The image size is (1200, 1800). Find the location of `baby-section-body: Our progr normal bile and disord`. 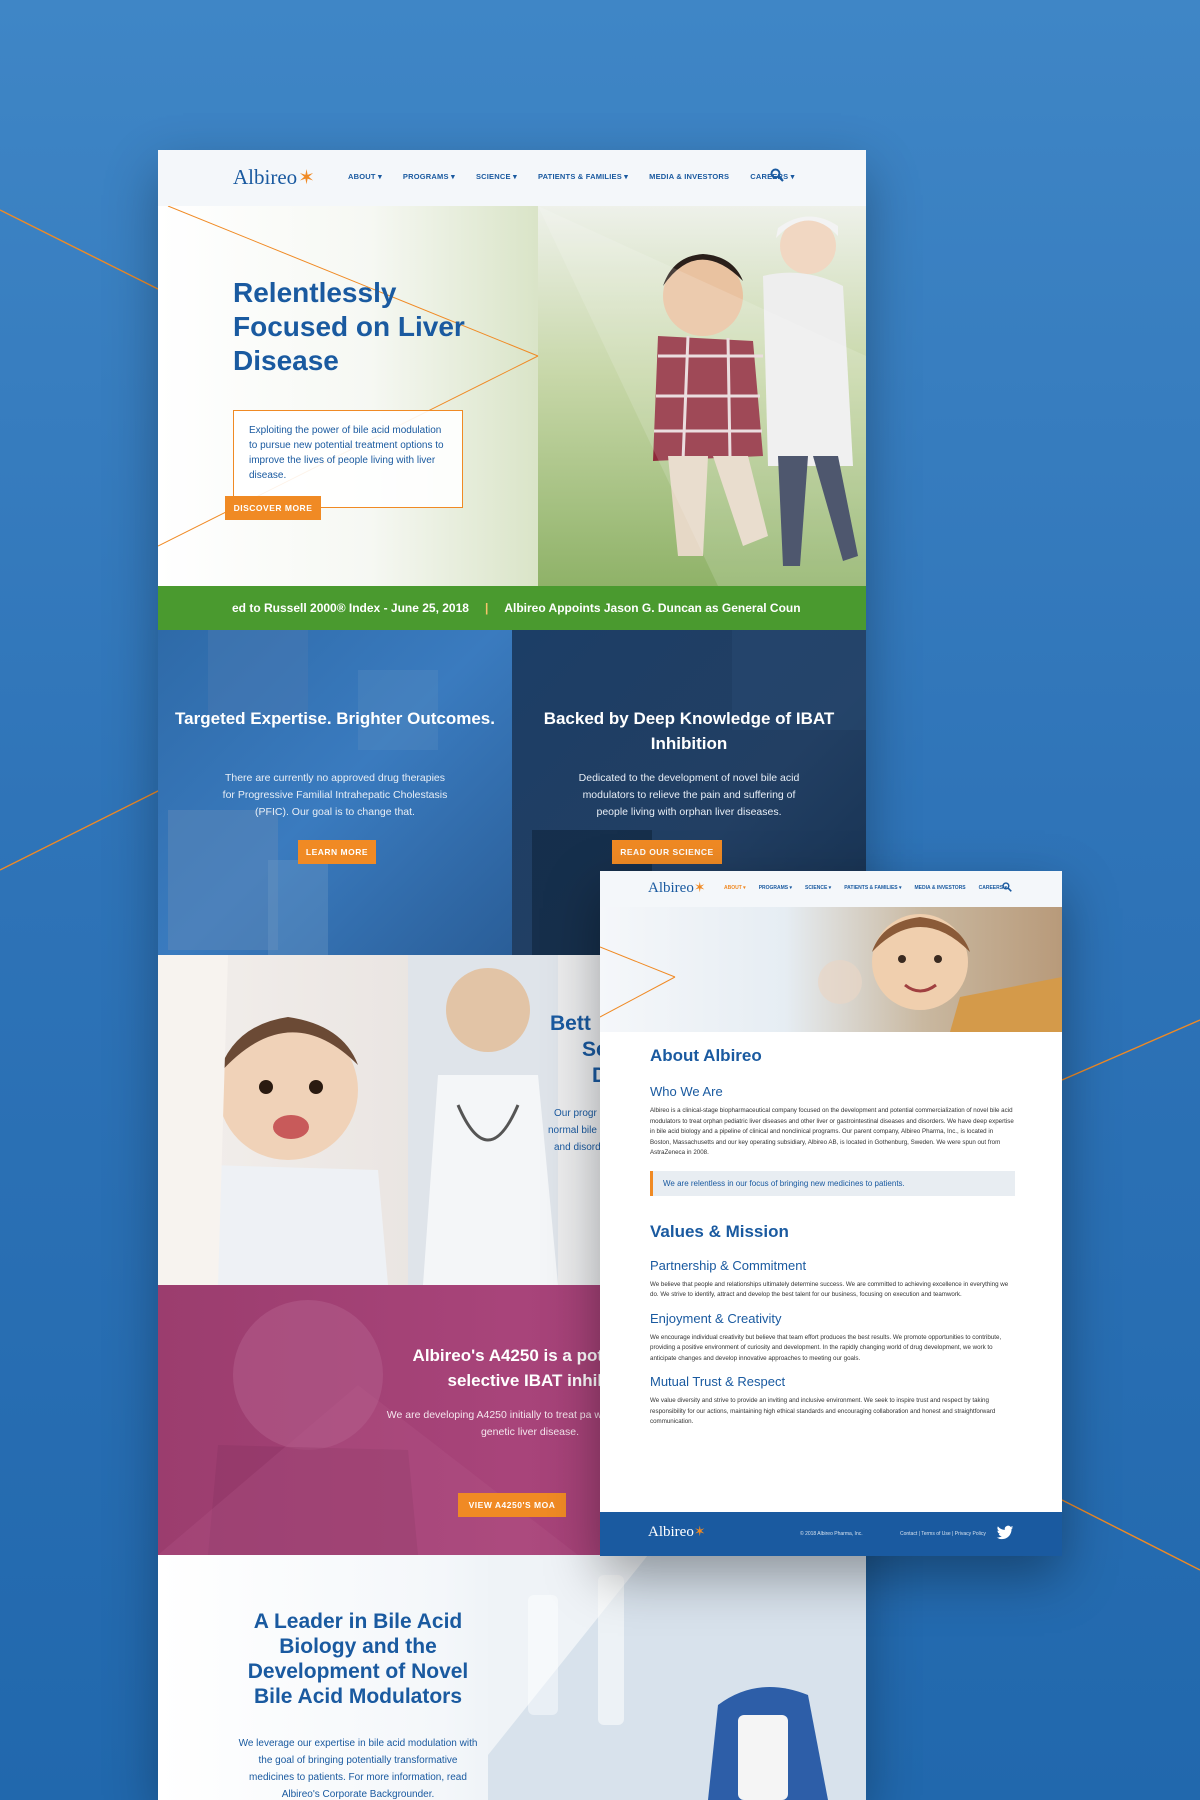

baby-section-body: Our progr normal bile and disord is located at coordinates (574, 1130).